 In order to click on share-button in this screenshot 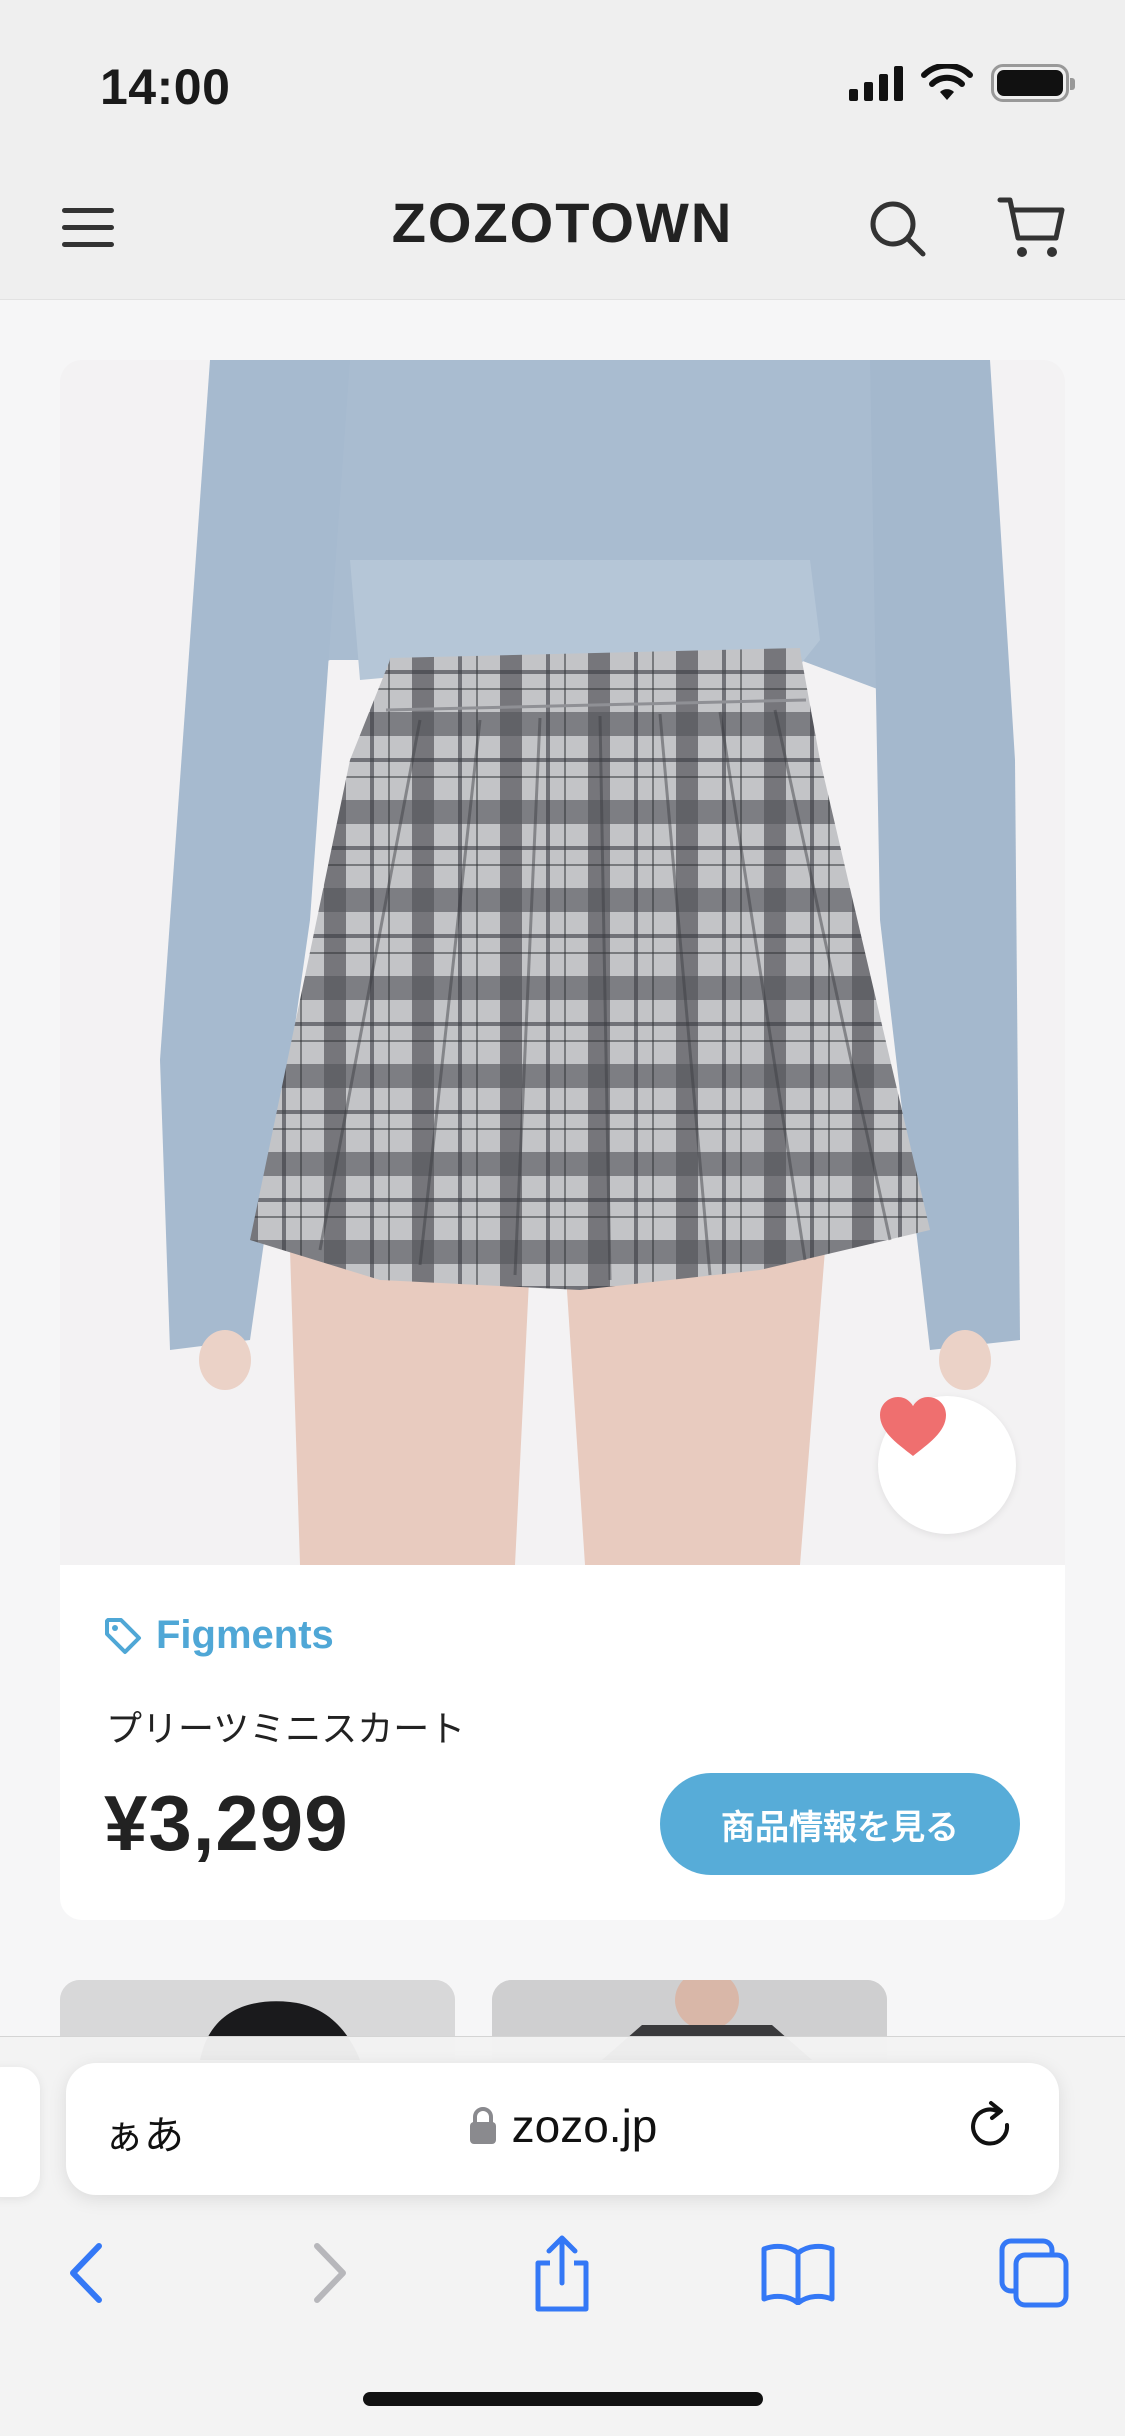, I will do `click(562, 2273)`.